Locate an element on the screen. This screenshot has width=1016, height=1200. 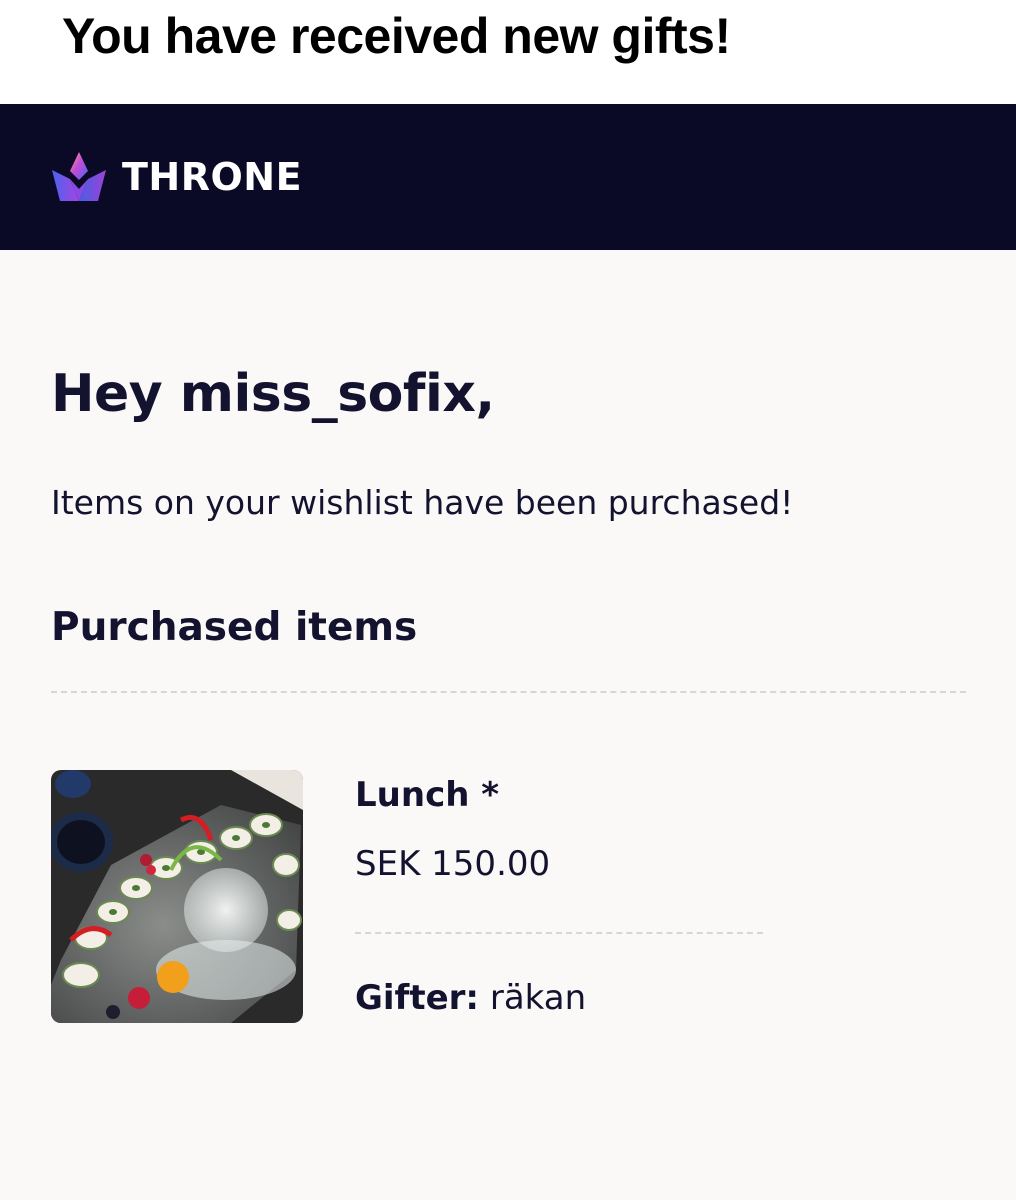
greeting-heading: Hey miss_sofix, is located at coordinates (273, 394).